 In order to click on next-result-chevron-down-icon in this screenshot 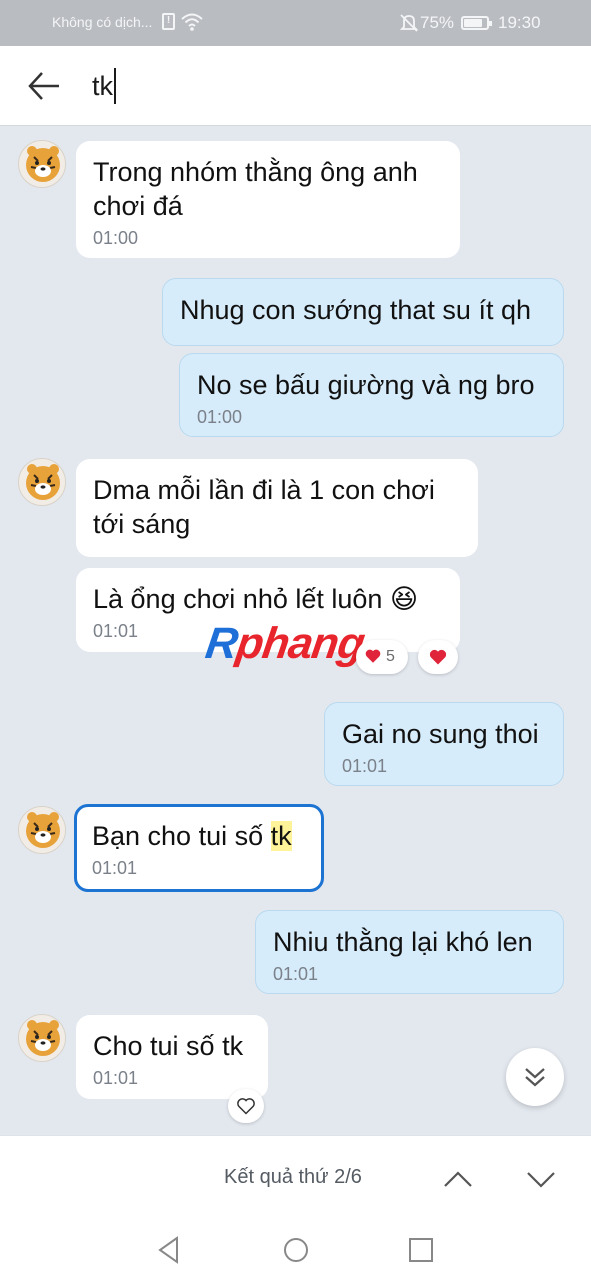, I will do `click(541, 1179)`.